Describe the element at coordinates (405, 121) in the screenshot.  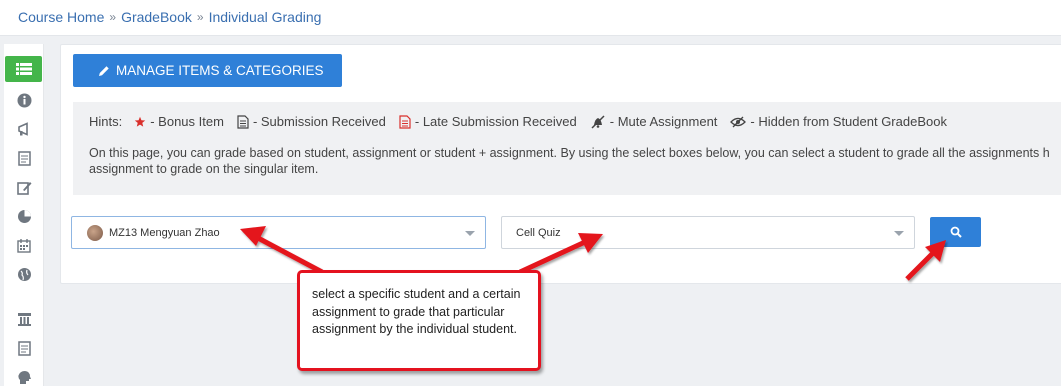
I see `late-submission-icon` at that location.